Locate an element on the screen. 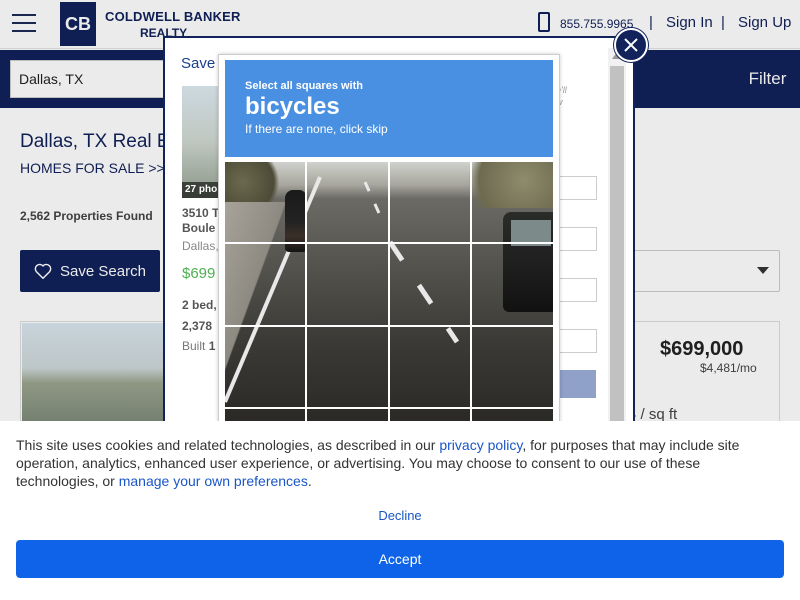  captcha-instruction: Select all squares with is located at coordinates (304, 86).